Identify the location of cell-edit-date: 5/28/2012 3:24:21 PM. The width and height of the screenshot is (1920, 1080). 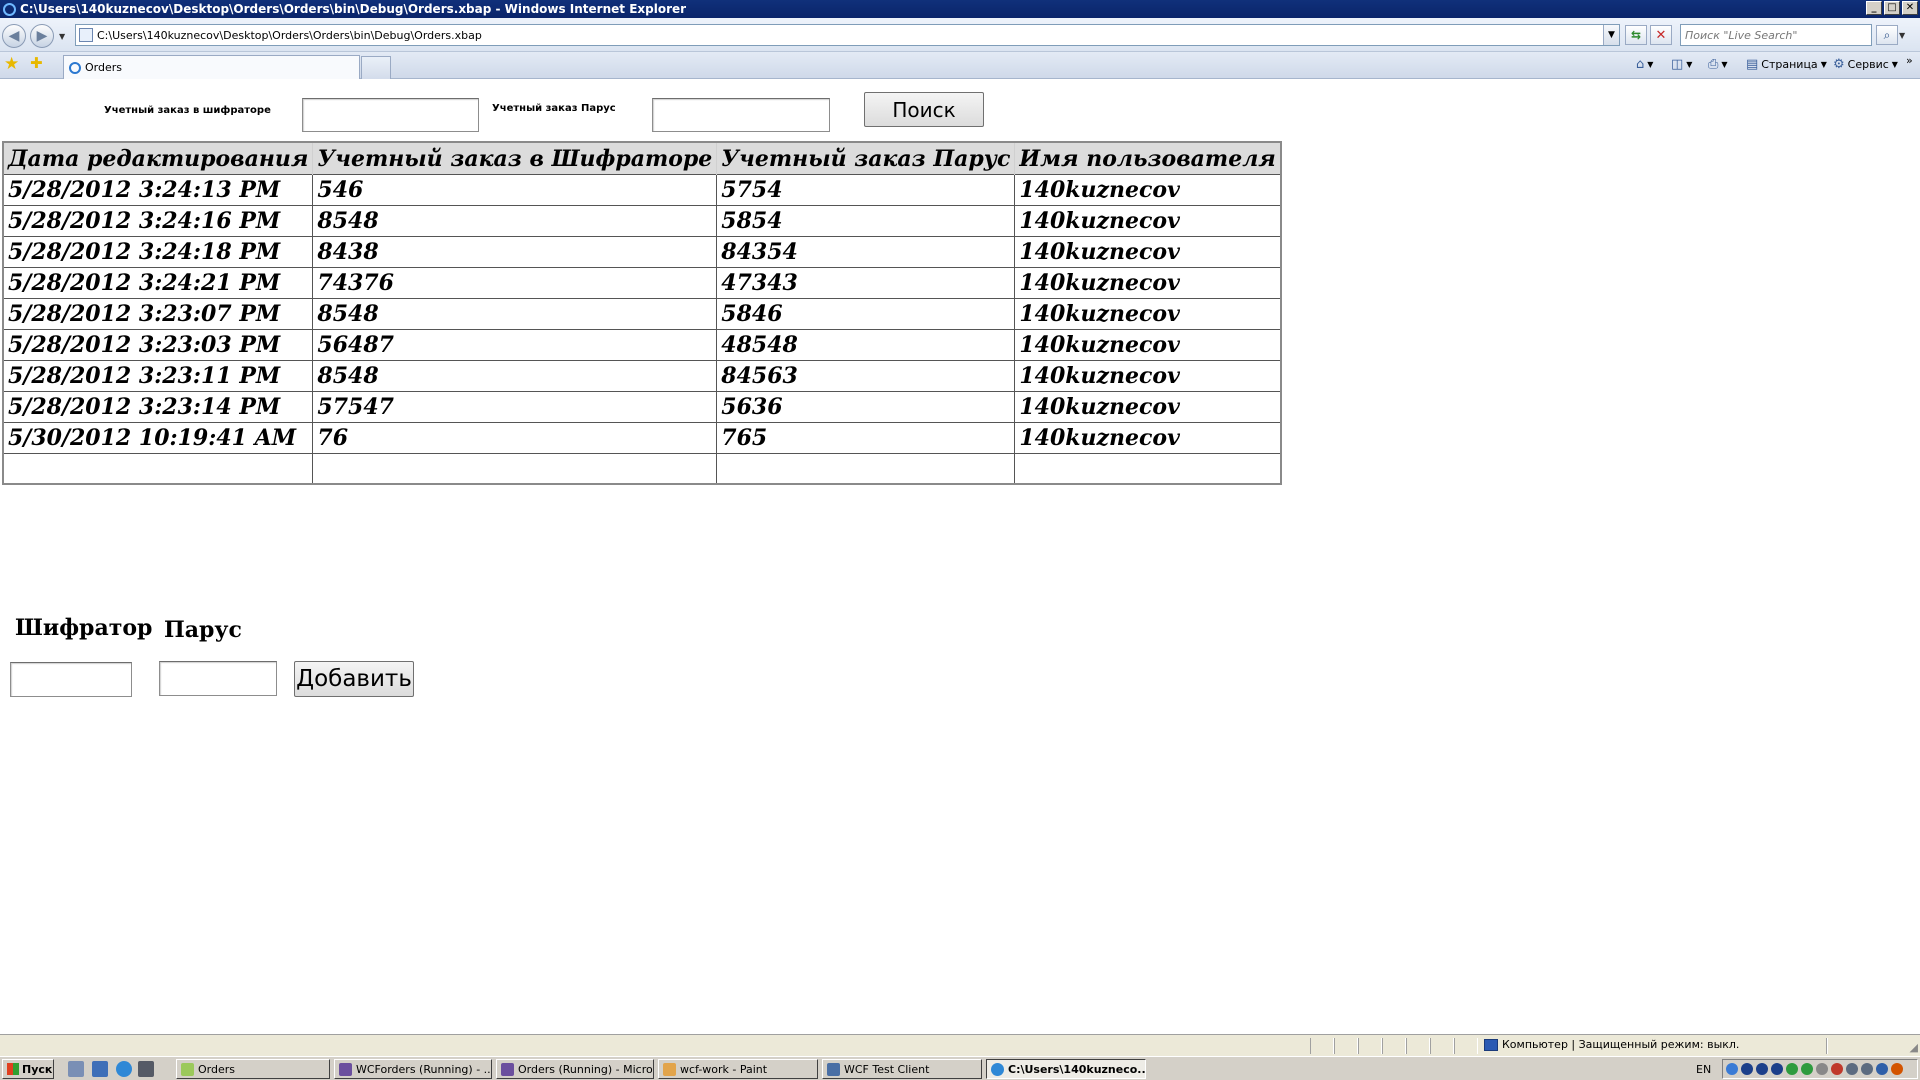
(158, 282).